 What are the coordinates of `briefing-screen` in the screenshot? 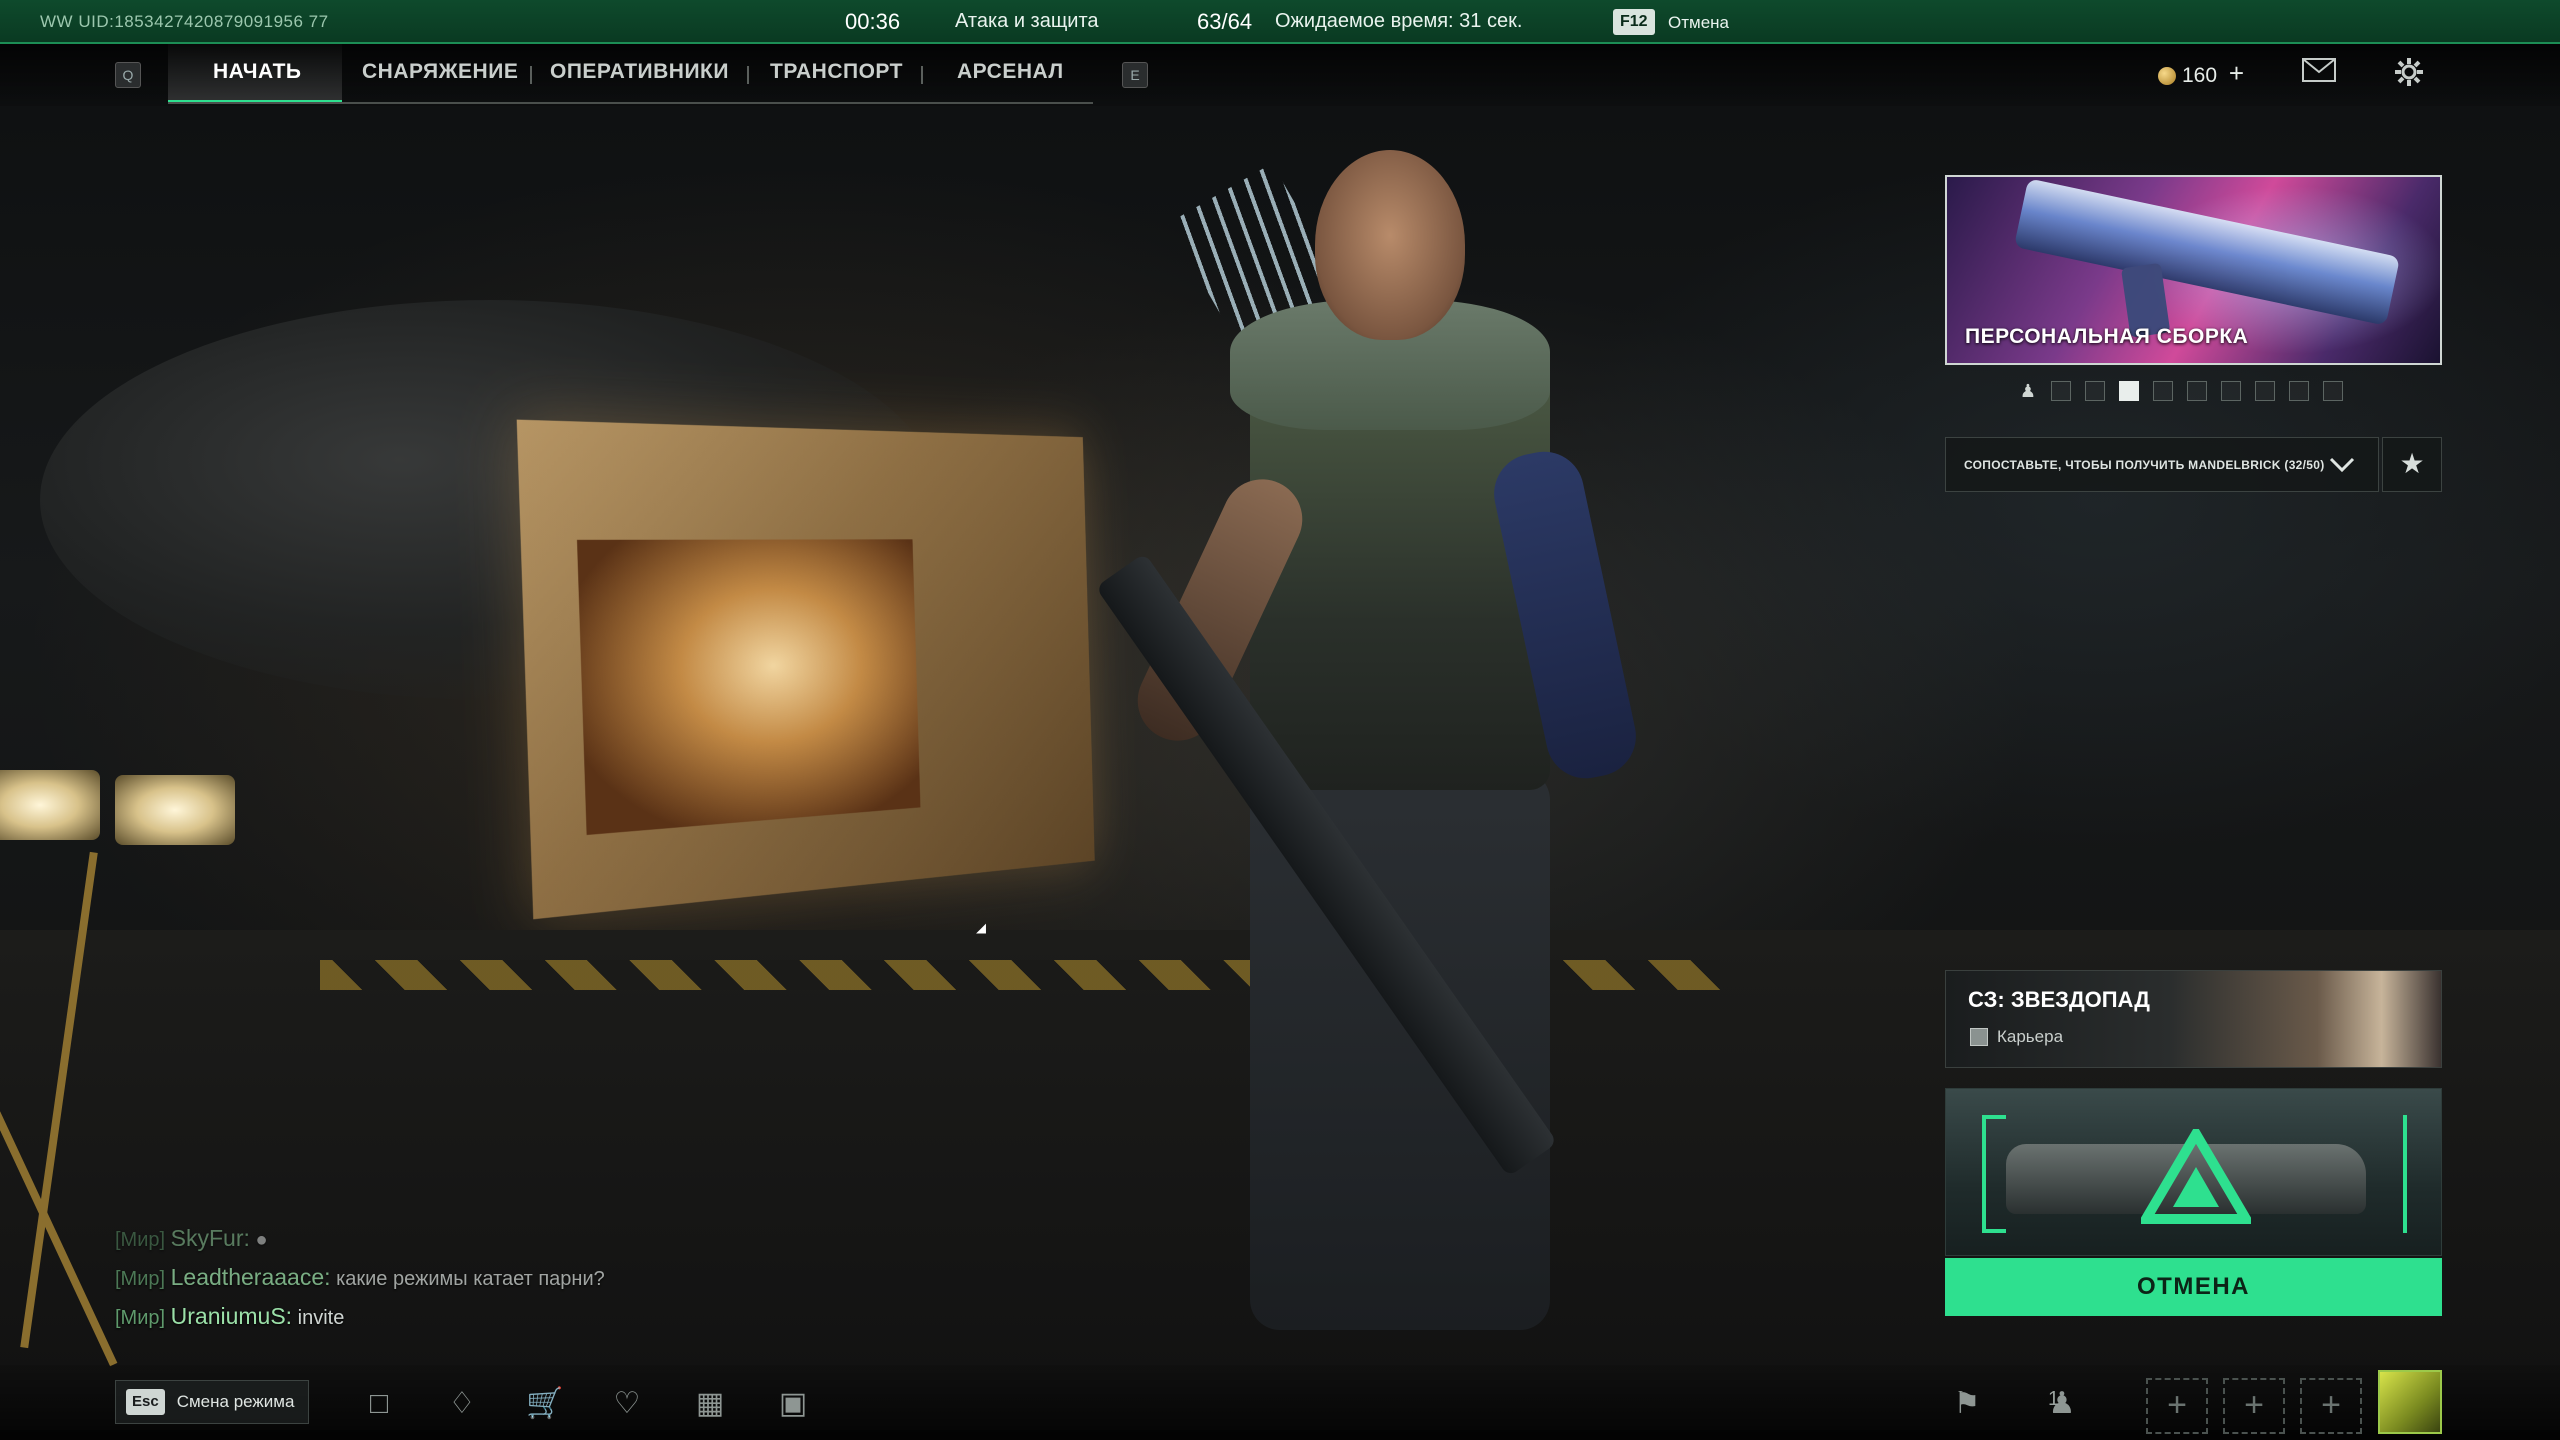 It's located at (805, 669).